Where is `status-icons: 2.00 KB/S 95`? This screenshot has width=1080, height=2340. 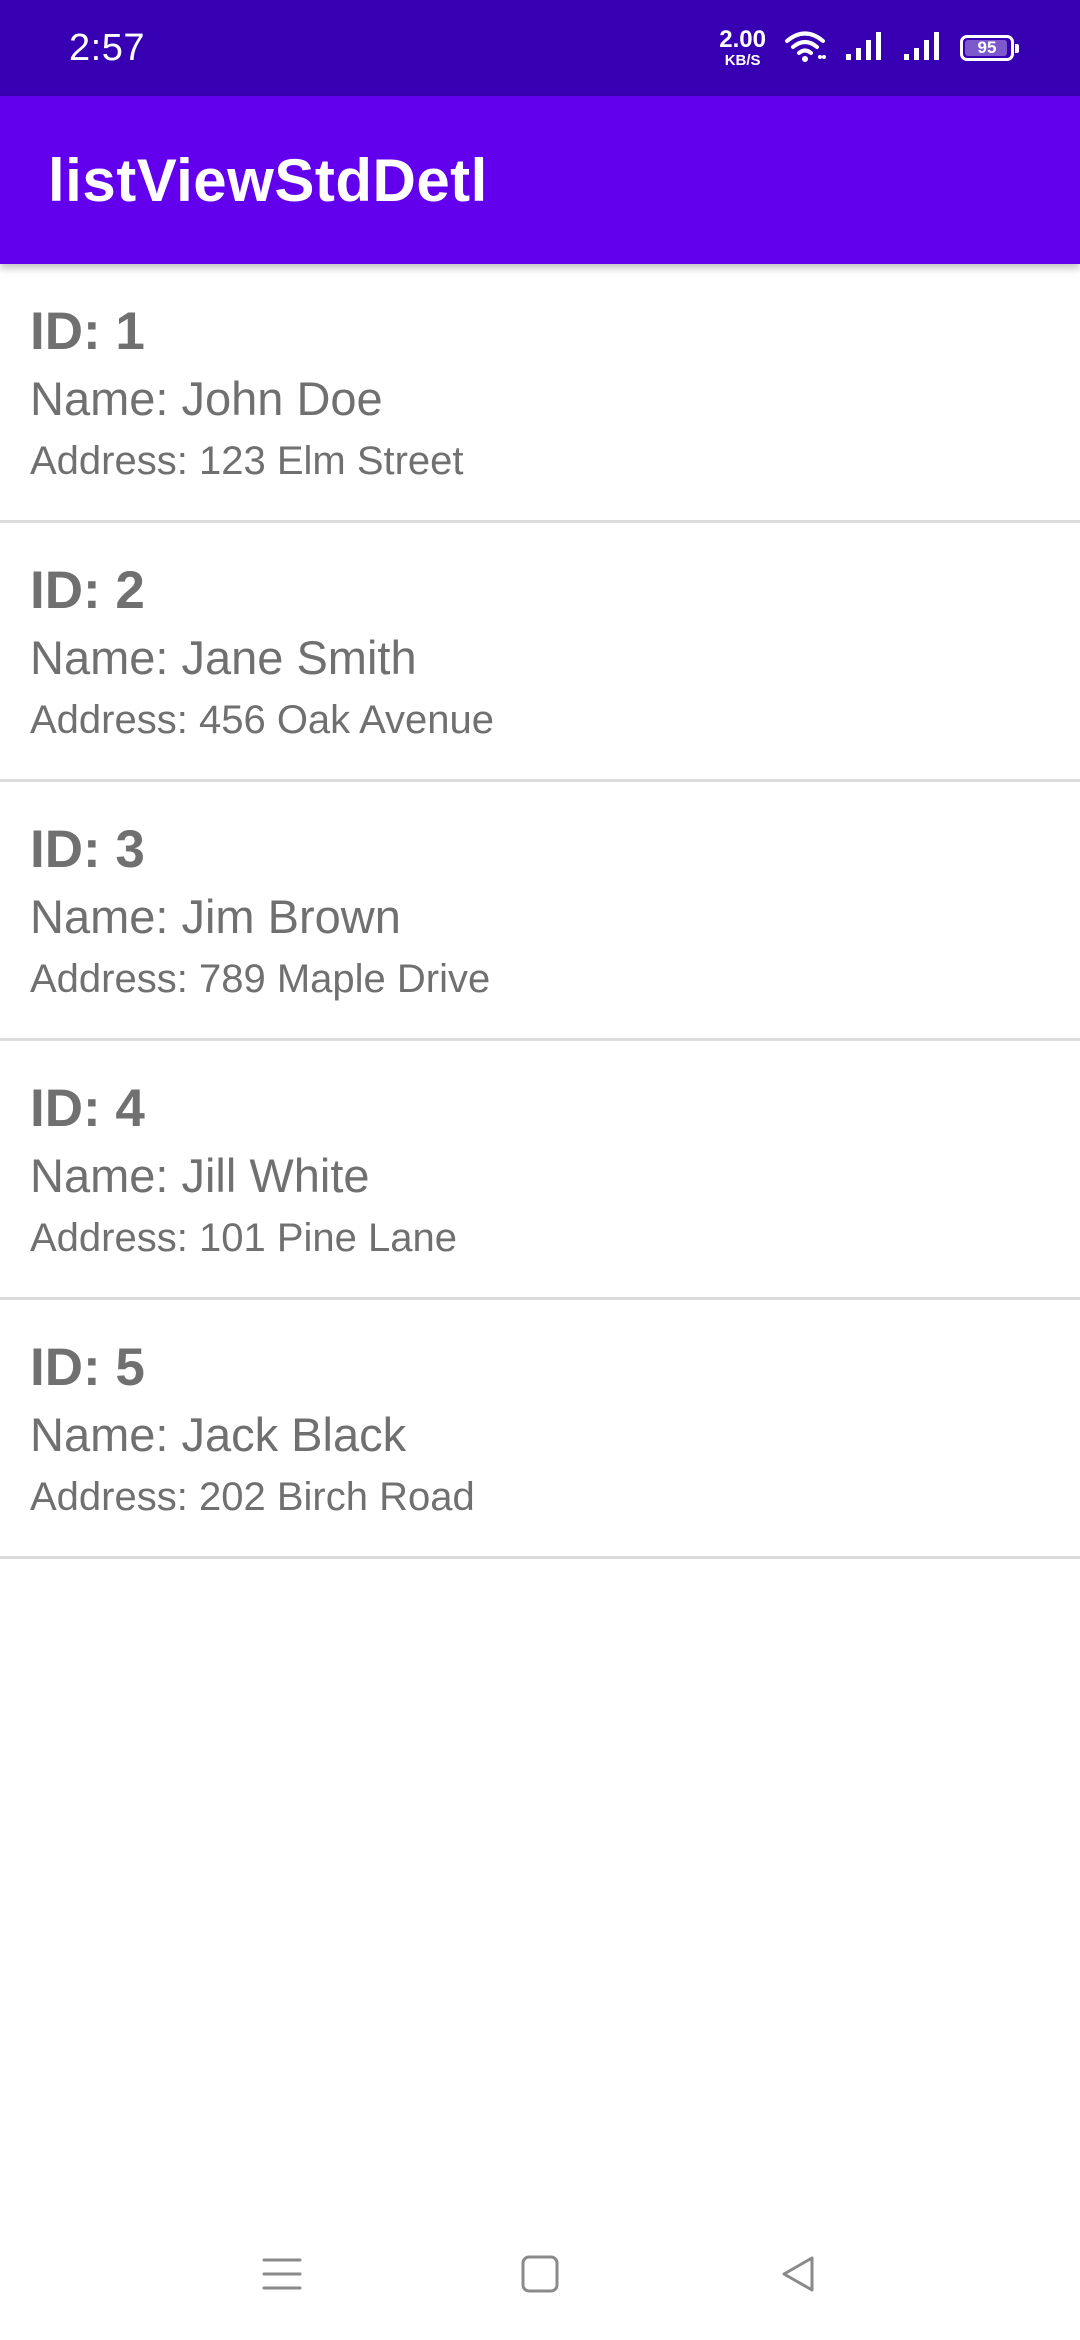
status-icons: 2.00 KB/S 95 is located at coordinates (869, 48).